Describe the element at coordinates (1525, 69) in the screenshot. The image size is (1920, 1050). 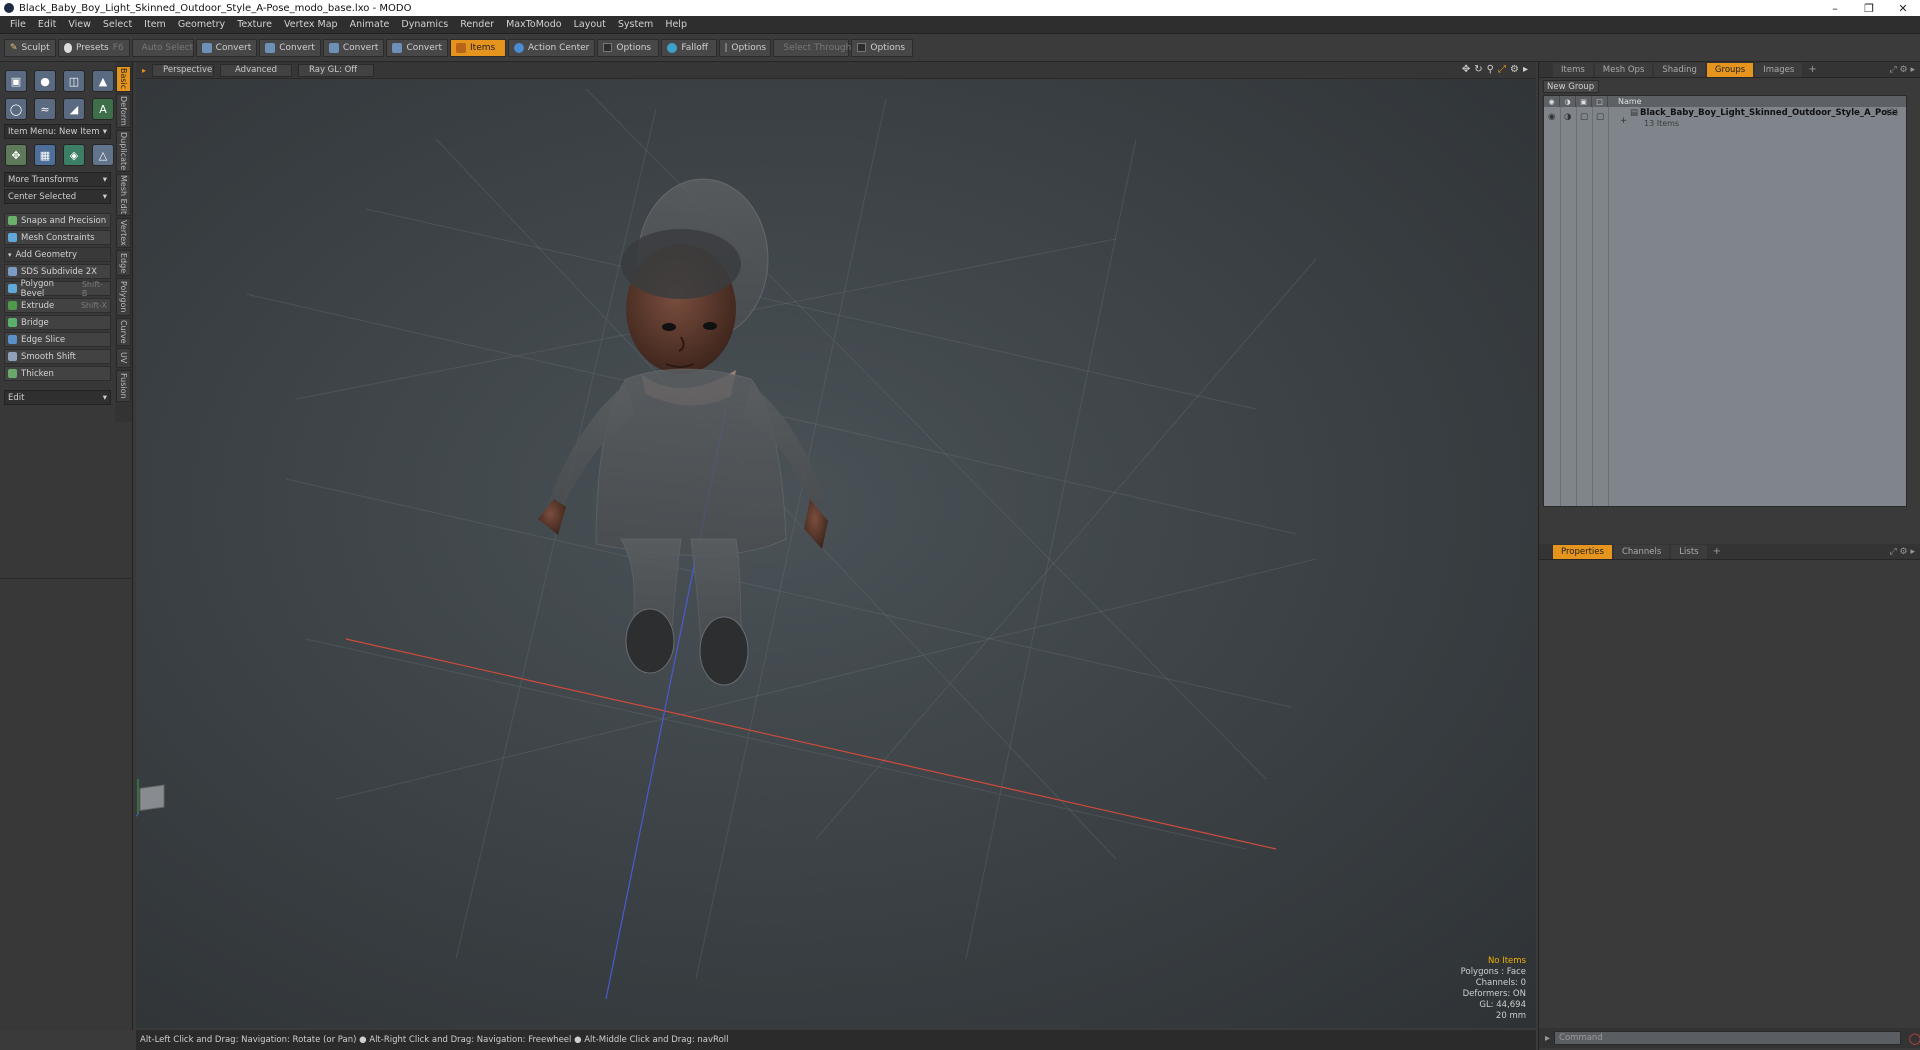
I see `expand-arrow-icon: ▸` at that location.